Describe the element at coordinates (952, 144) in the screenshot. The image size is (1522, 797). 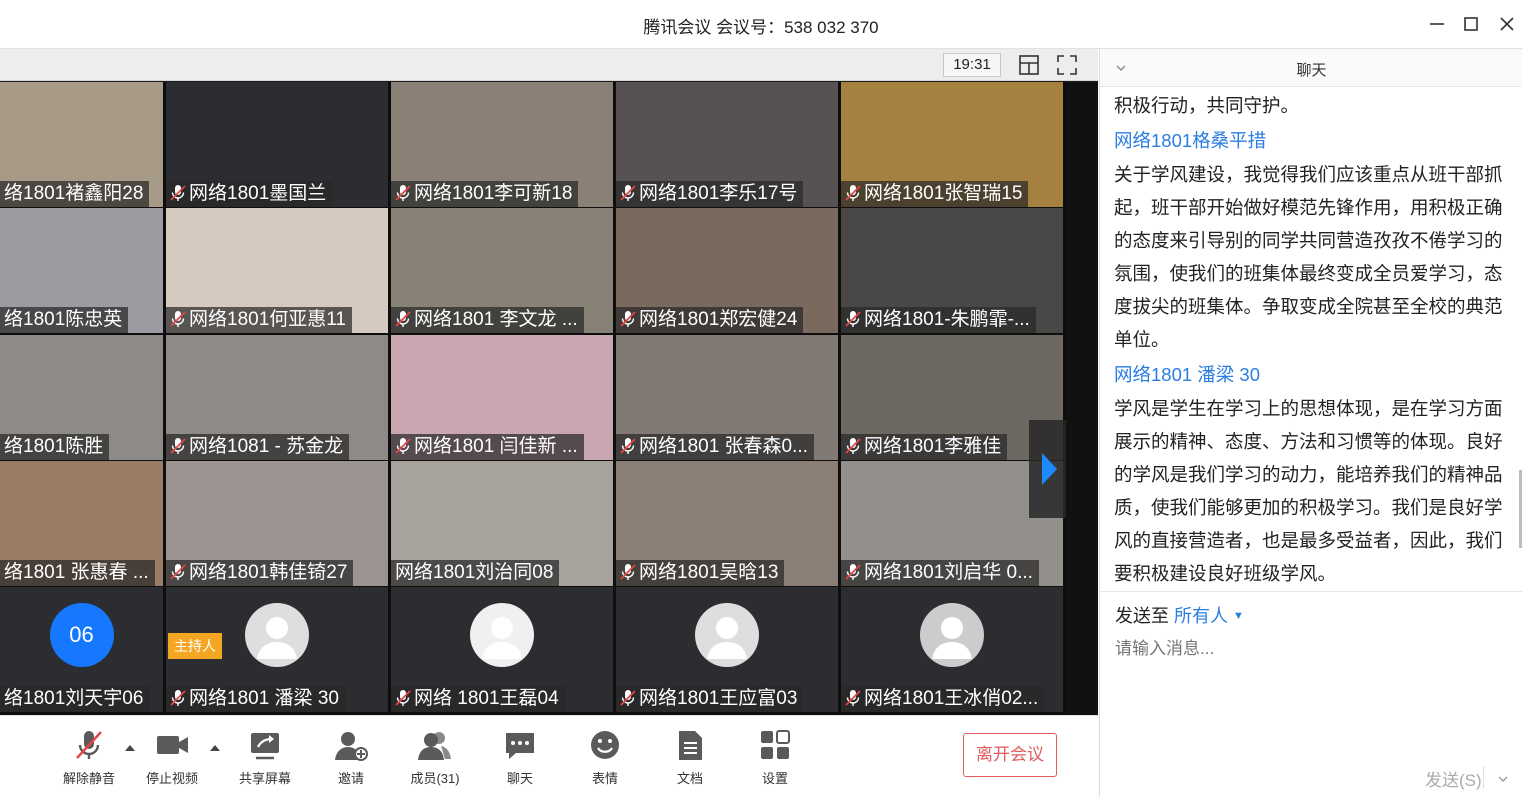
I see `participant-tile: 网络1801张智瑞15` at that location.